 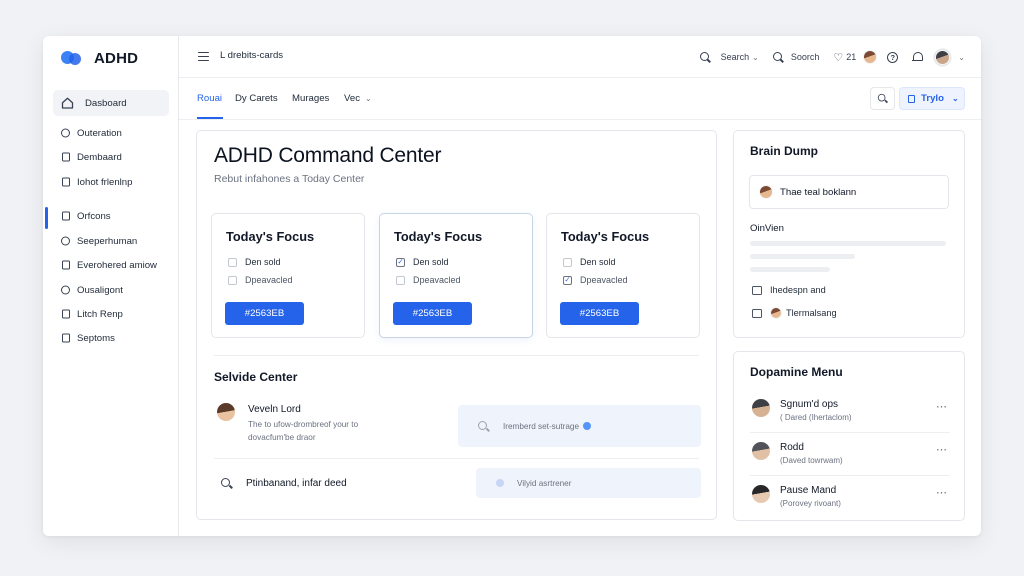 What do you see at coordinates (106, 103) in the screenshot?
I see `sidebar-item-label: Dasboard` at bounding box center [106, 103].